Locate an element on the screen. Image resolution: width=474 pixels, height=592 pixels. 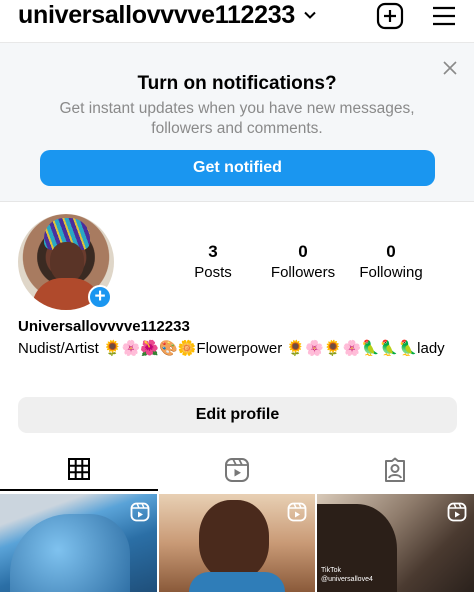
followers-count-value: 0 is located at coordinates (303, 251).